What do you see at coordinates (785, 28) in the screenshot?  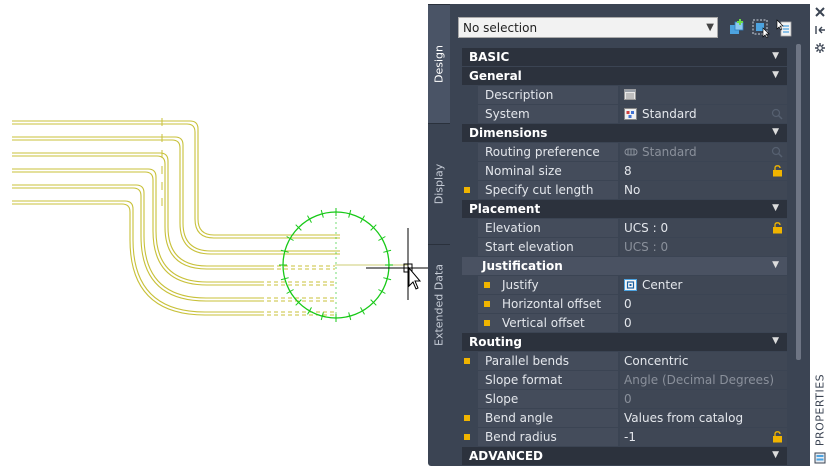 I see `toggle-pickadd-icon` at bounding box center [785, 28].